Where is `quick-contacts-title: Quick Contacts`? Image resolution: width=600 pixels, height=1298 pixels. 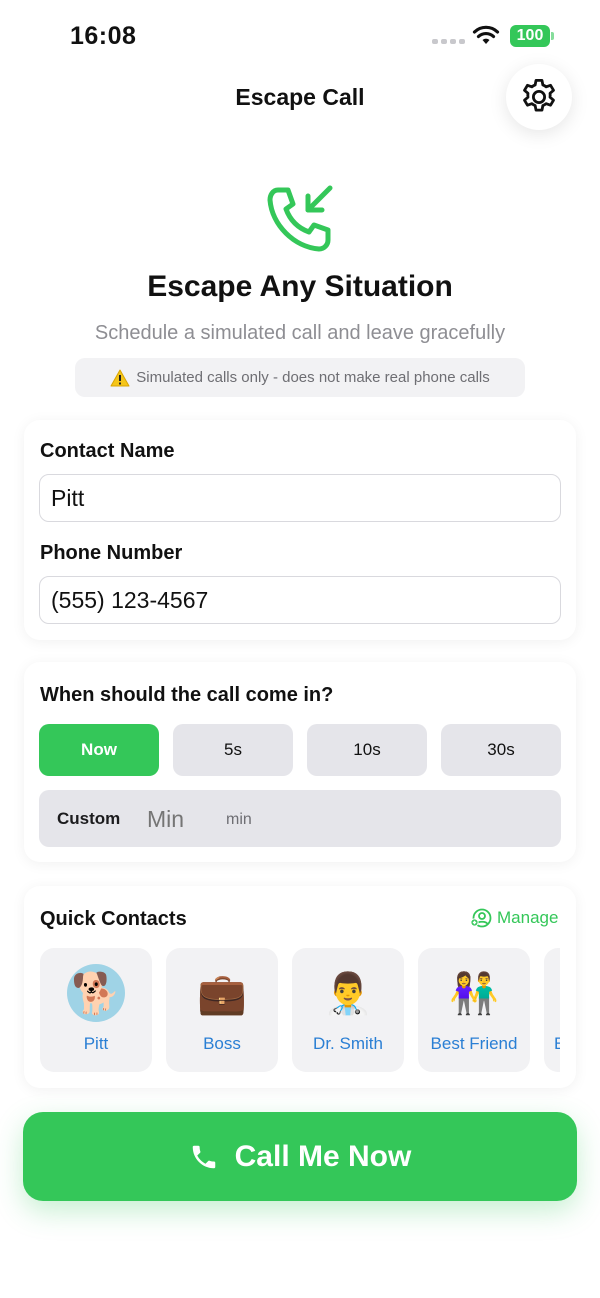 quick-contacts-title: Quick Contacts is located at coordinates (113, 919).